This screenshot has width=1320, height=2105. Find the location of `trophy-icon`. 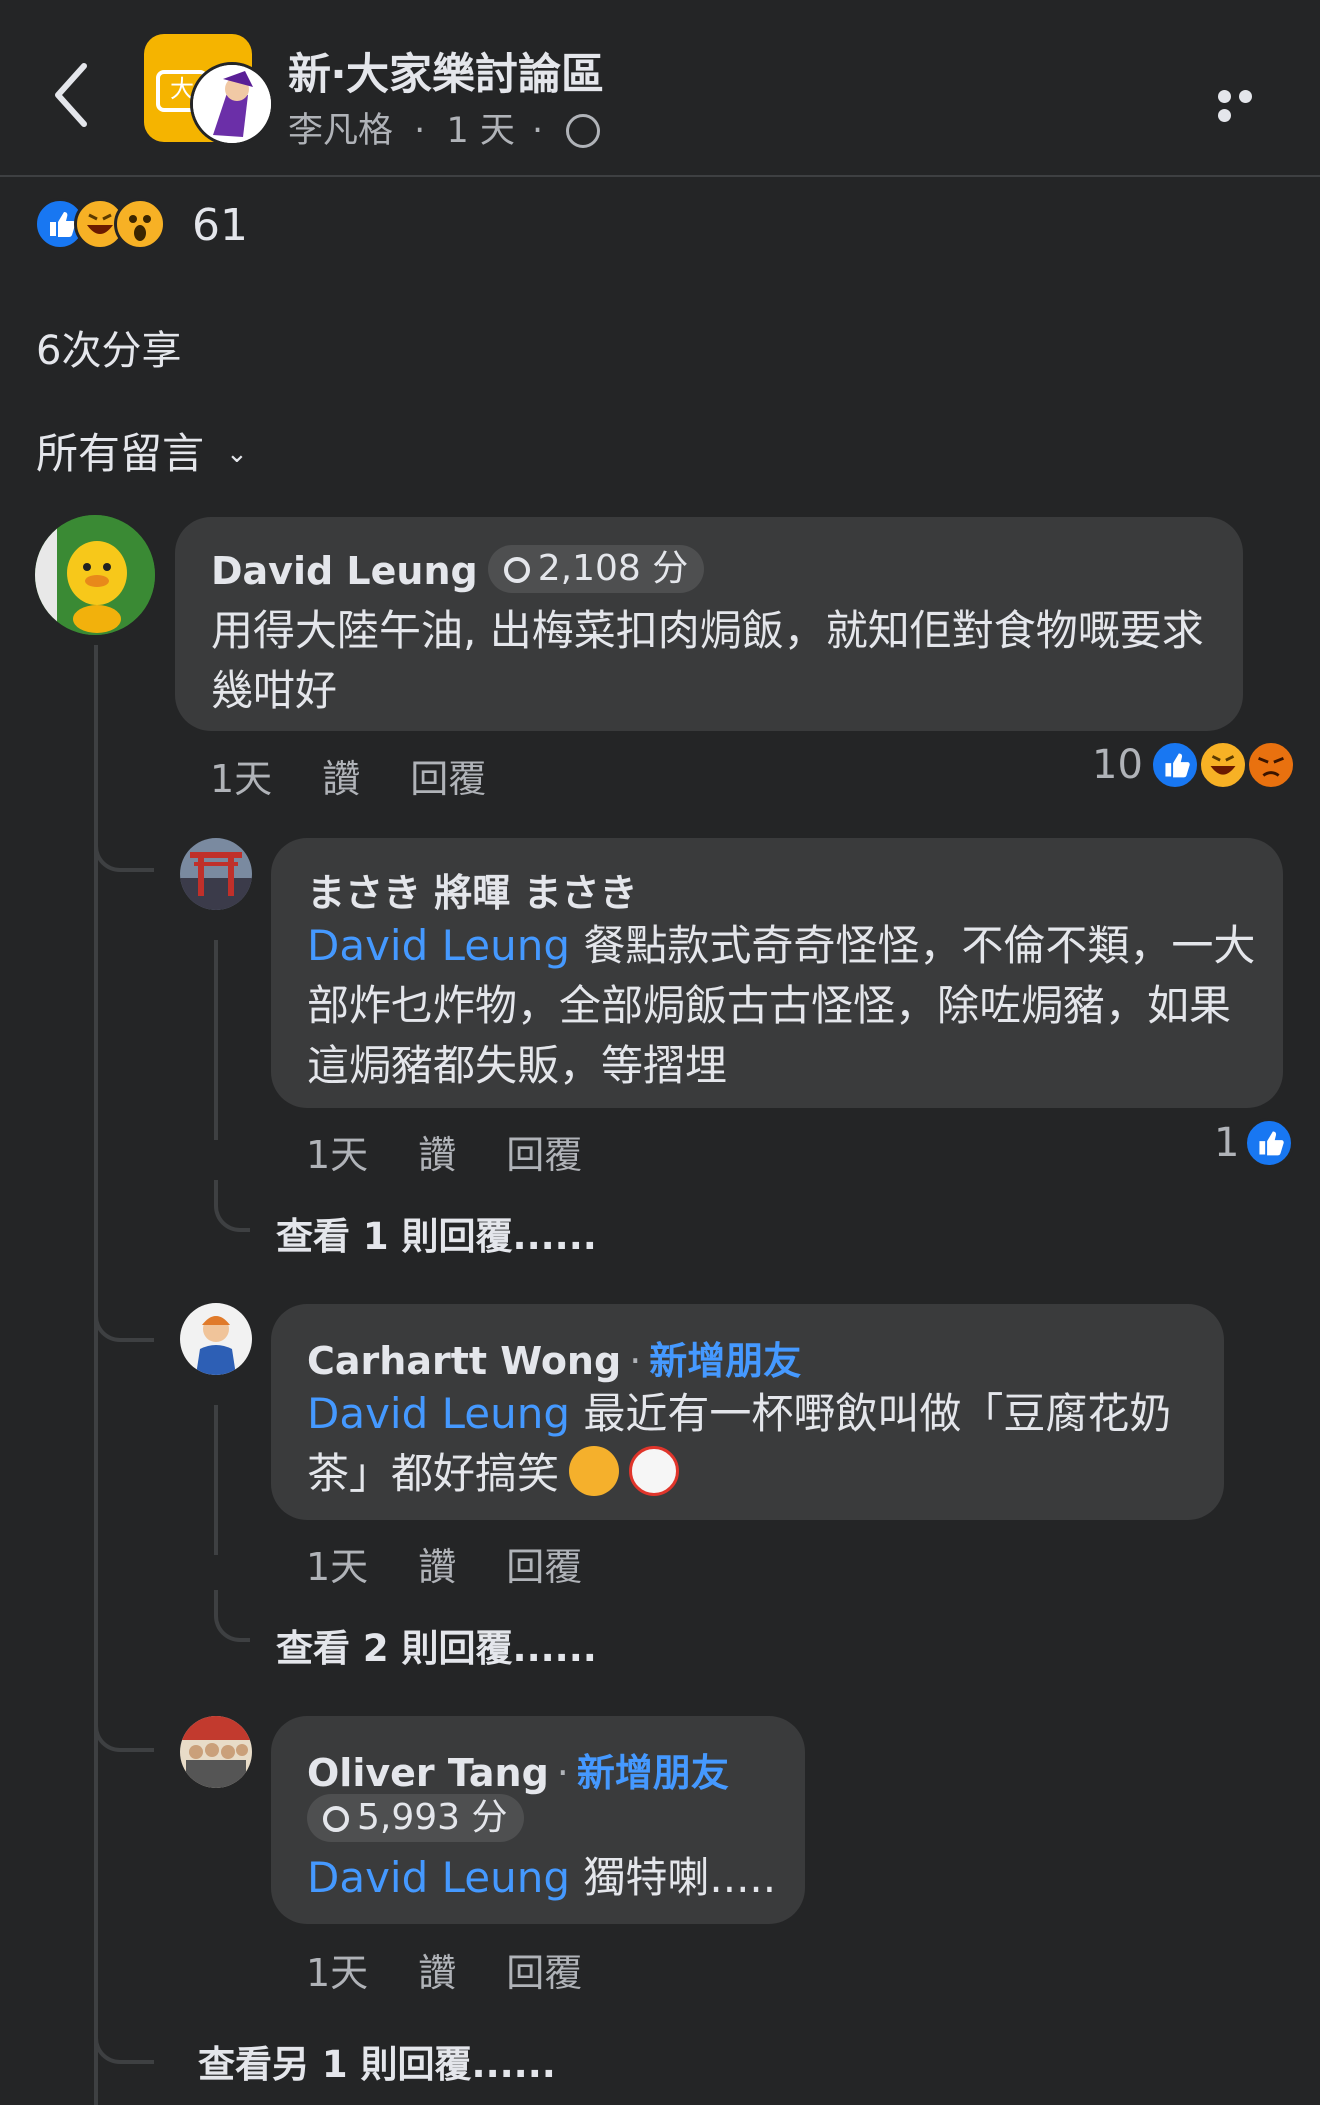

trophy-icon is located at coordinates (336, 1819).